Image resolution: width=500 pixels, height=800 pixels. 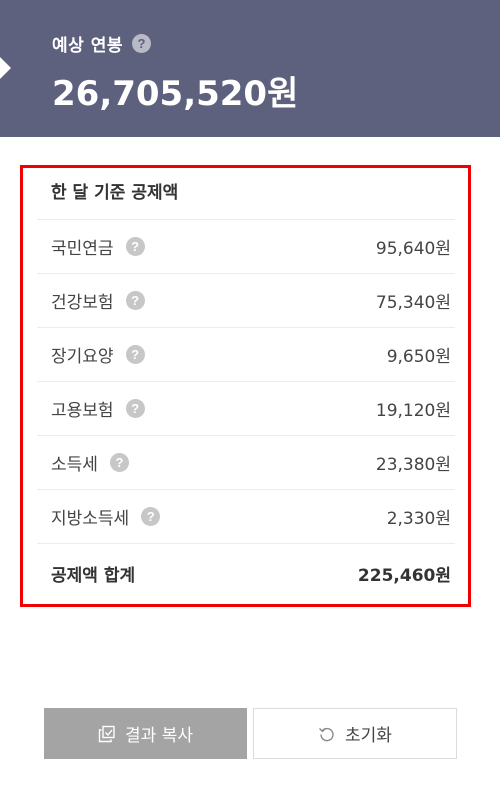 I want to click on national-pension-help-icon: ?, so click(x=135, y=246).